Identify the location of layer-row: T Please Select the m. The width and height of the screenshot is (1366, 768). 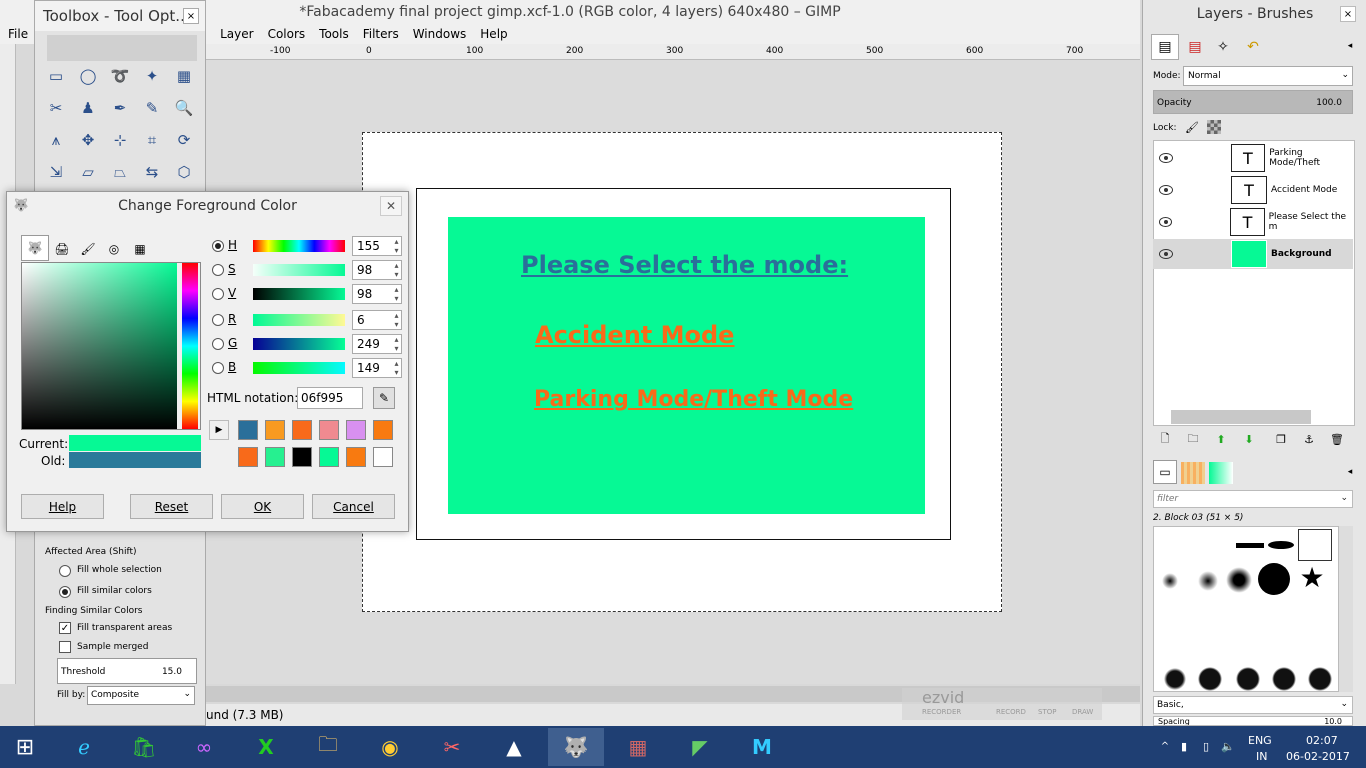
(1253, 222).